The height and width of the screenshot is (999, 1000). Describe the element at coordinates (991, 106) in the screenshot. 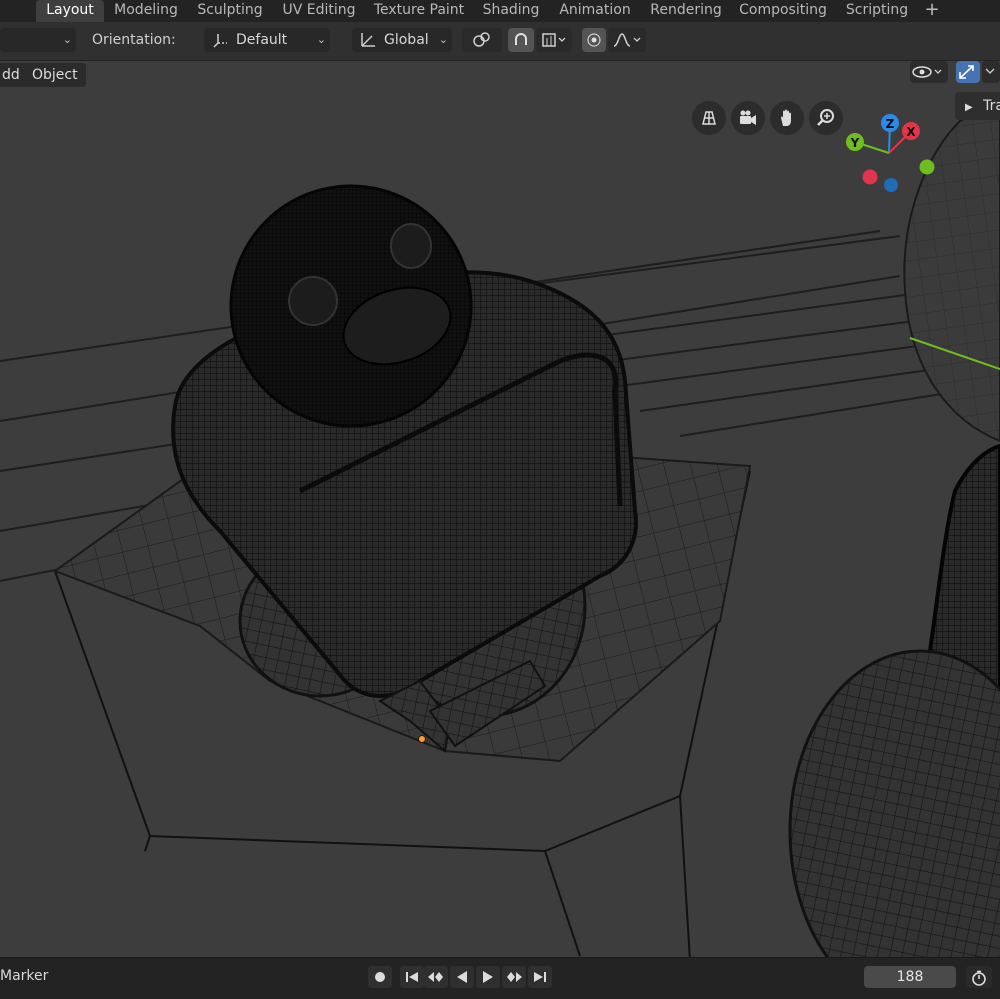

I see `sidebar-tab-label: Tra` at that location.